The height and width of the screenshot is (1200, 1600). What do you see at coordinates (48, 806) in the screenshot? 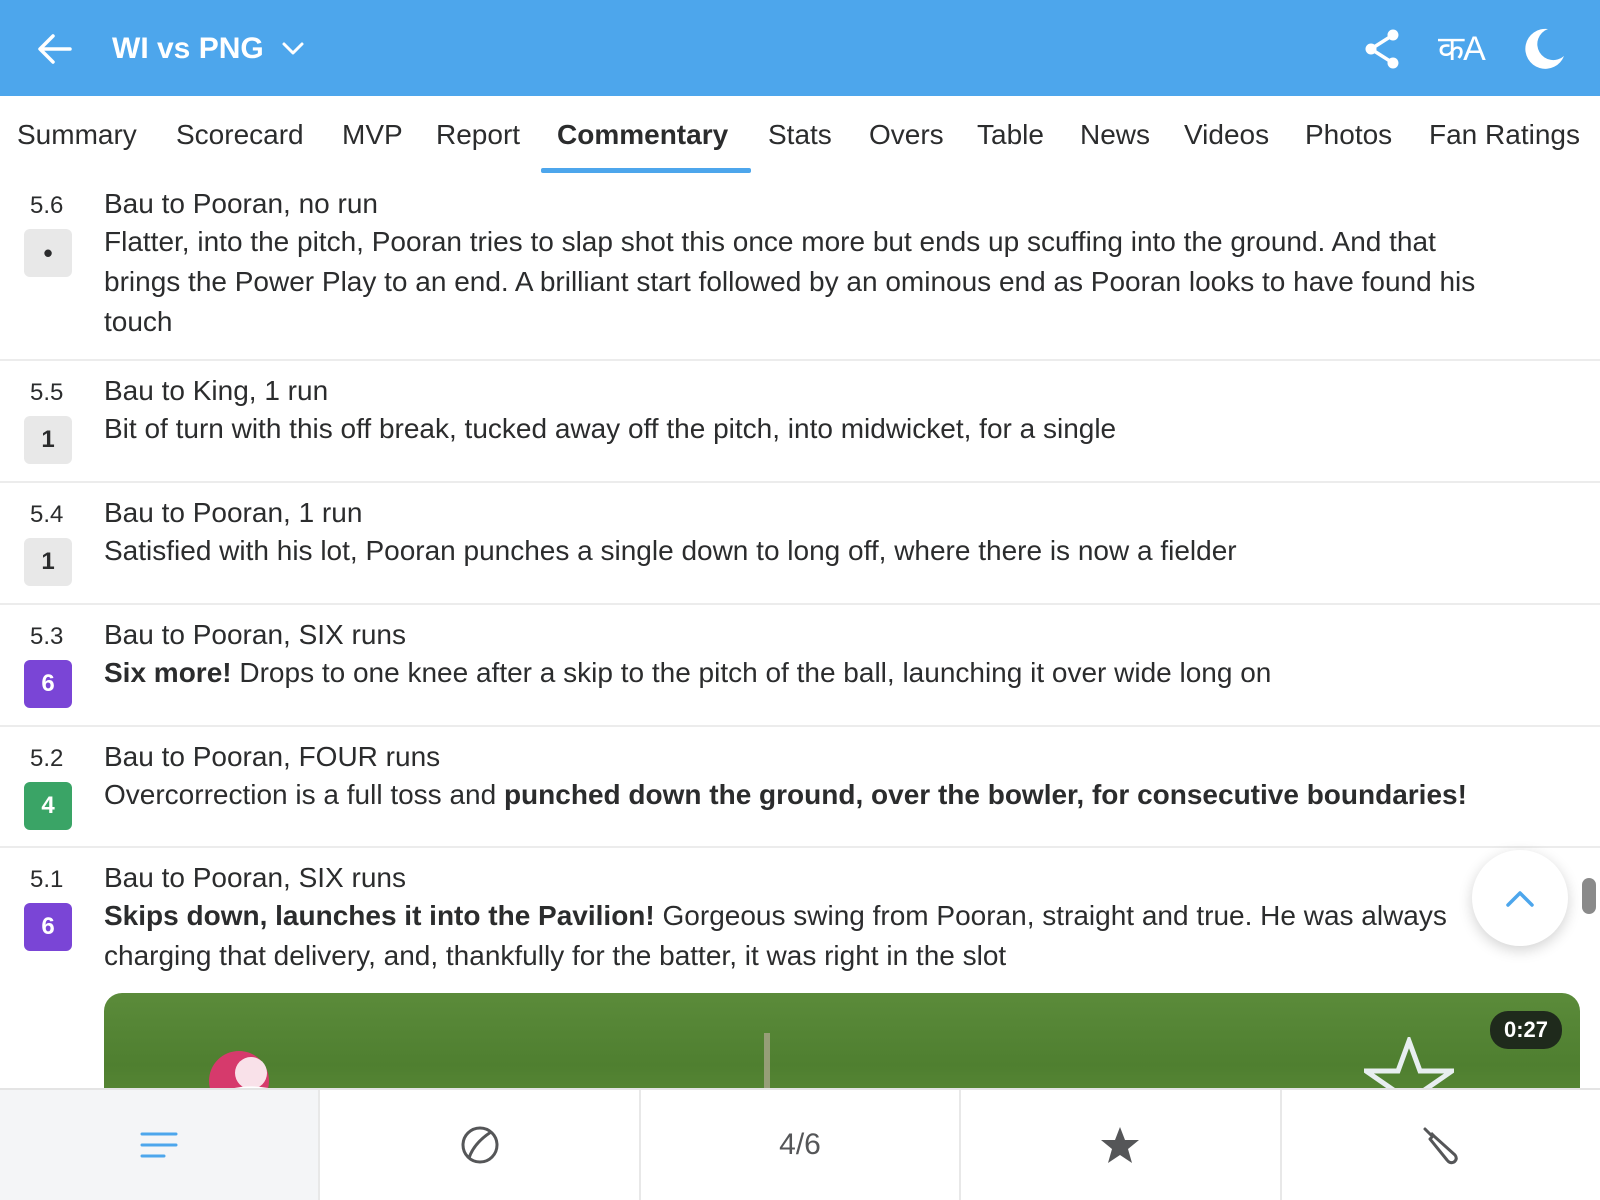
I see `run-badge: 4` at bounding box center [48, 806].